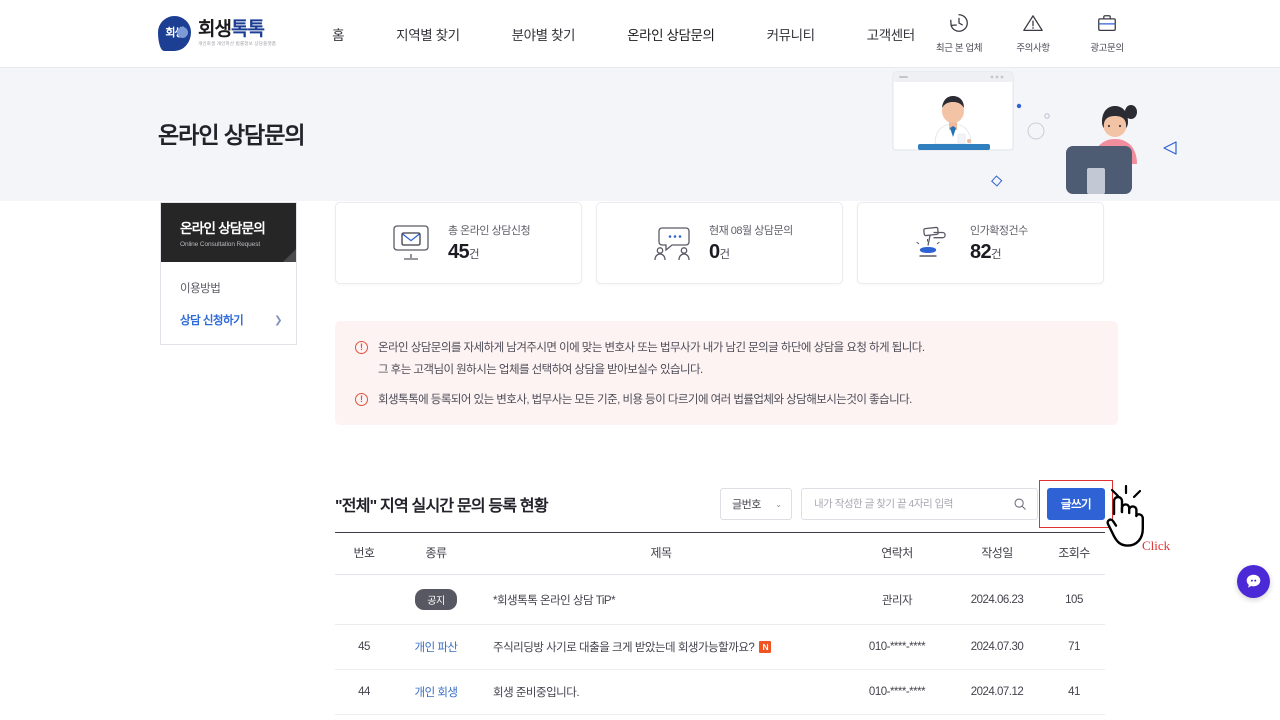 Image resolution: width=1280 pixels, height=720 pixels. I want to click on search-type-select: 글번호 ⌄, so click(756, 504).